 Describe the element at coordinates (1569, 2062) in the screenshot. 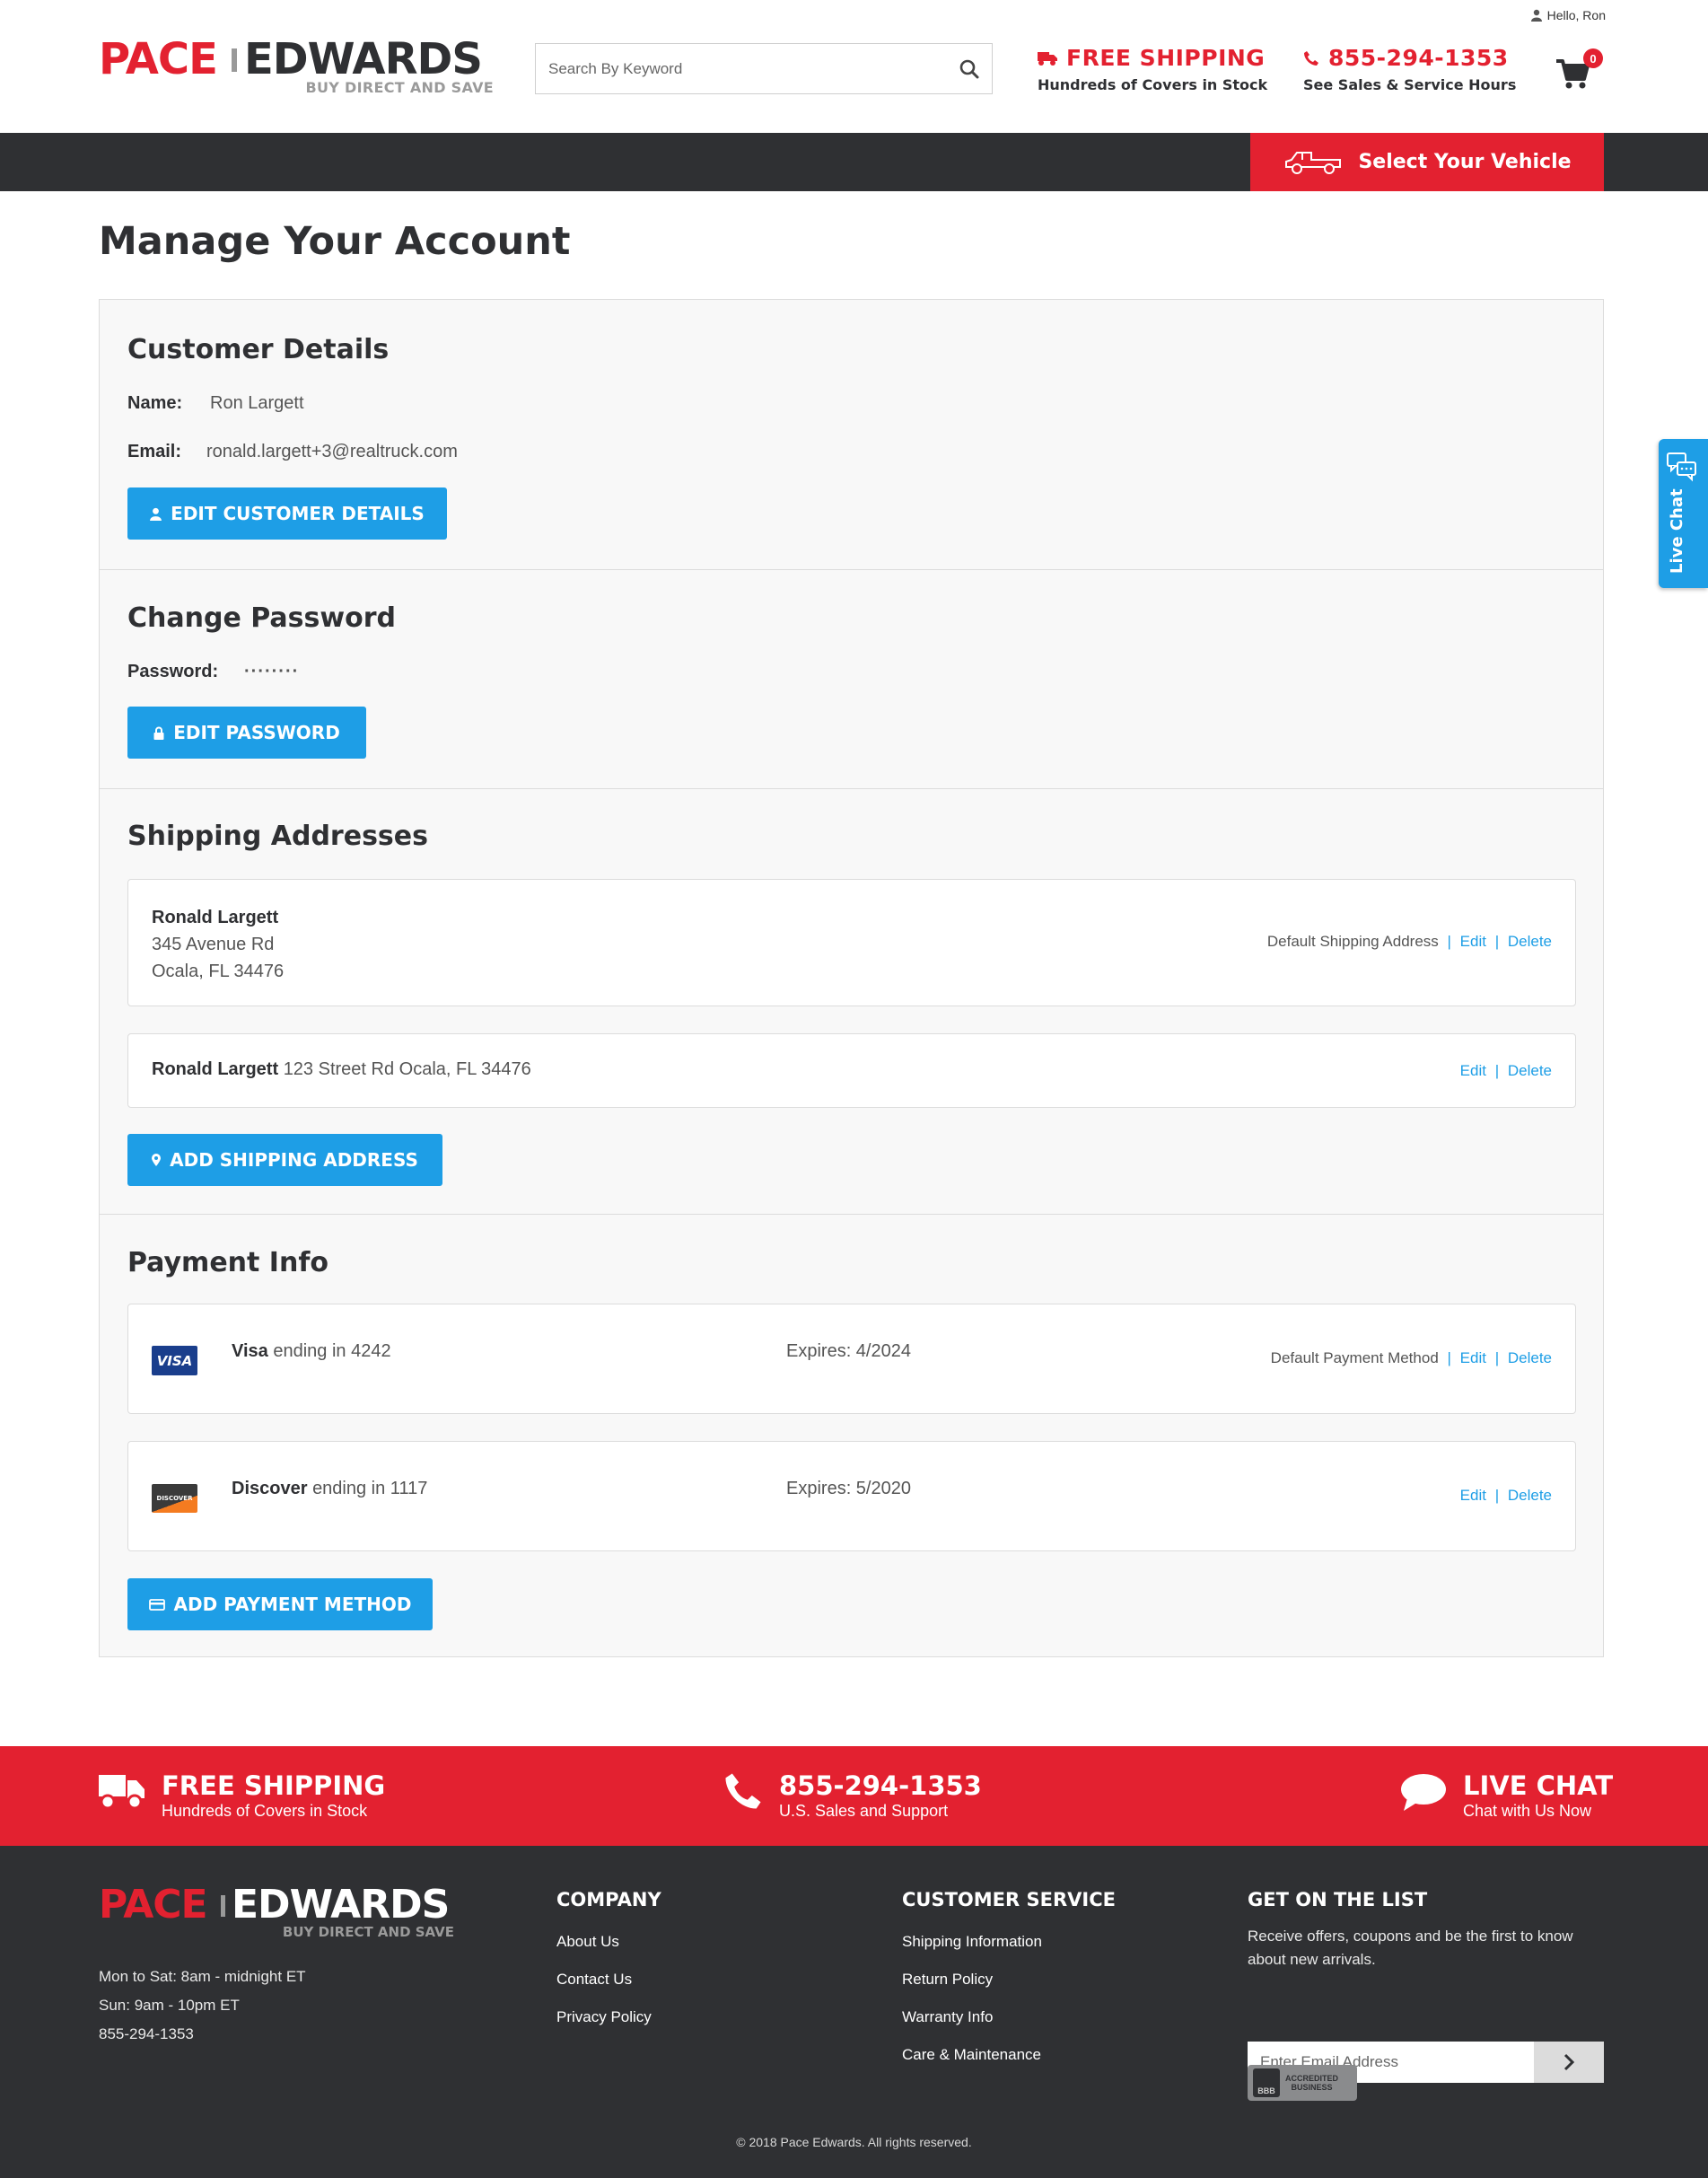

I see `newsletter-submit-button` at that location.